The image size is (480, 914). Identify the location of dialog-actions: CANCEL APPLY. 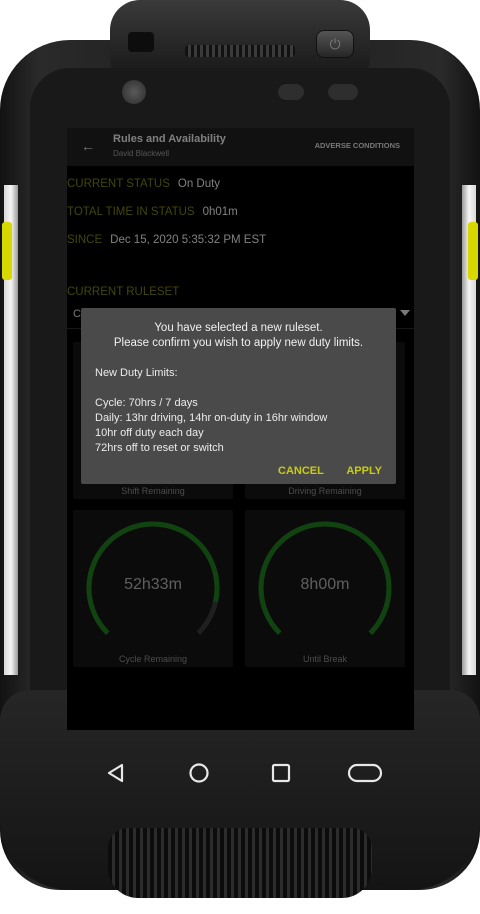
(321, 470).